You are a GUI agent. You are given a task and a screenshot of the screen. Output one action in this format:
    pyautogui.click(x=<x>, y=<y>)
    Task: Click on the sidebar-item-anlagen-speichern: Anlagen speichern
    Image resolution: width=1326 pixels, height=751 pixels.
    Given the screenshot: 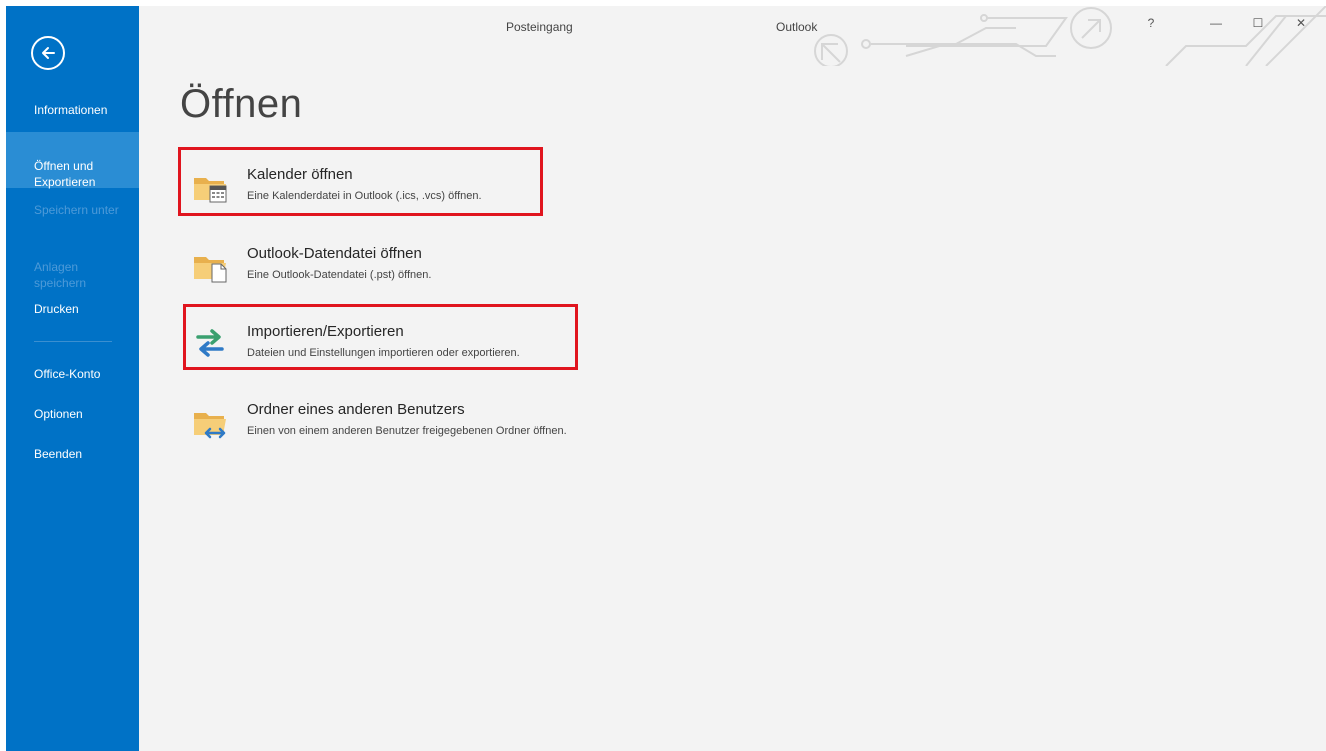 What is the action you would take?
    pyautogui.click(x=72, y=267)
    